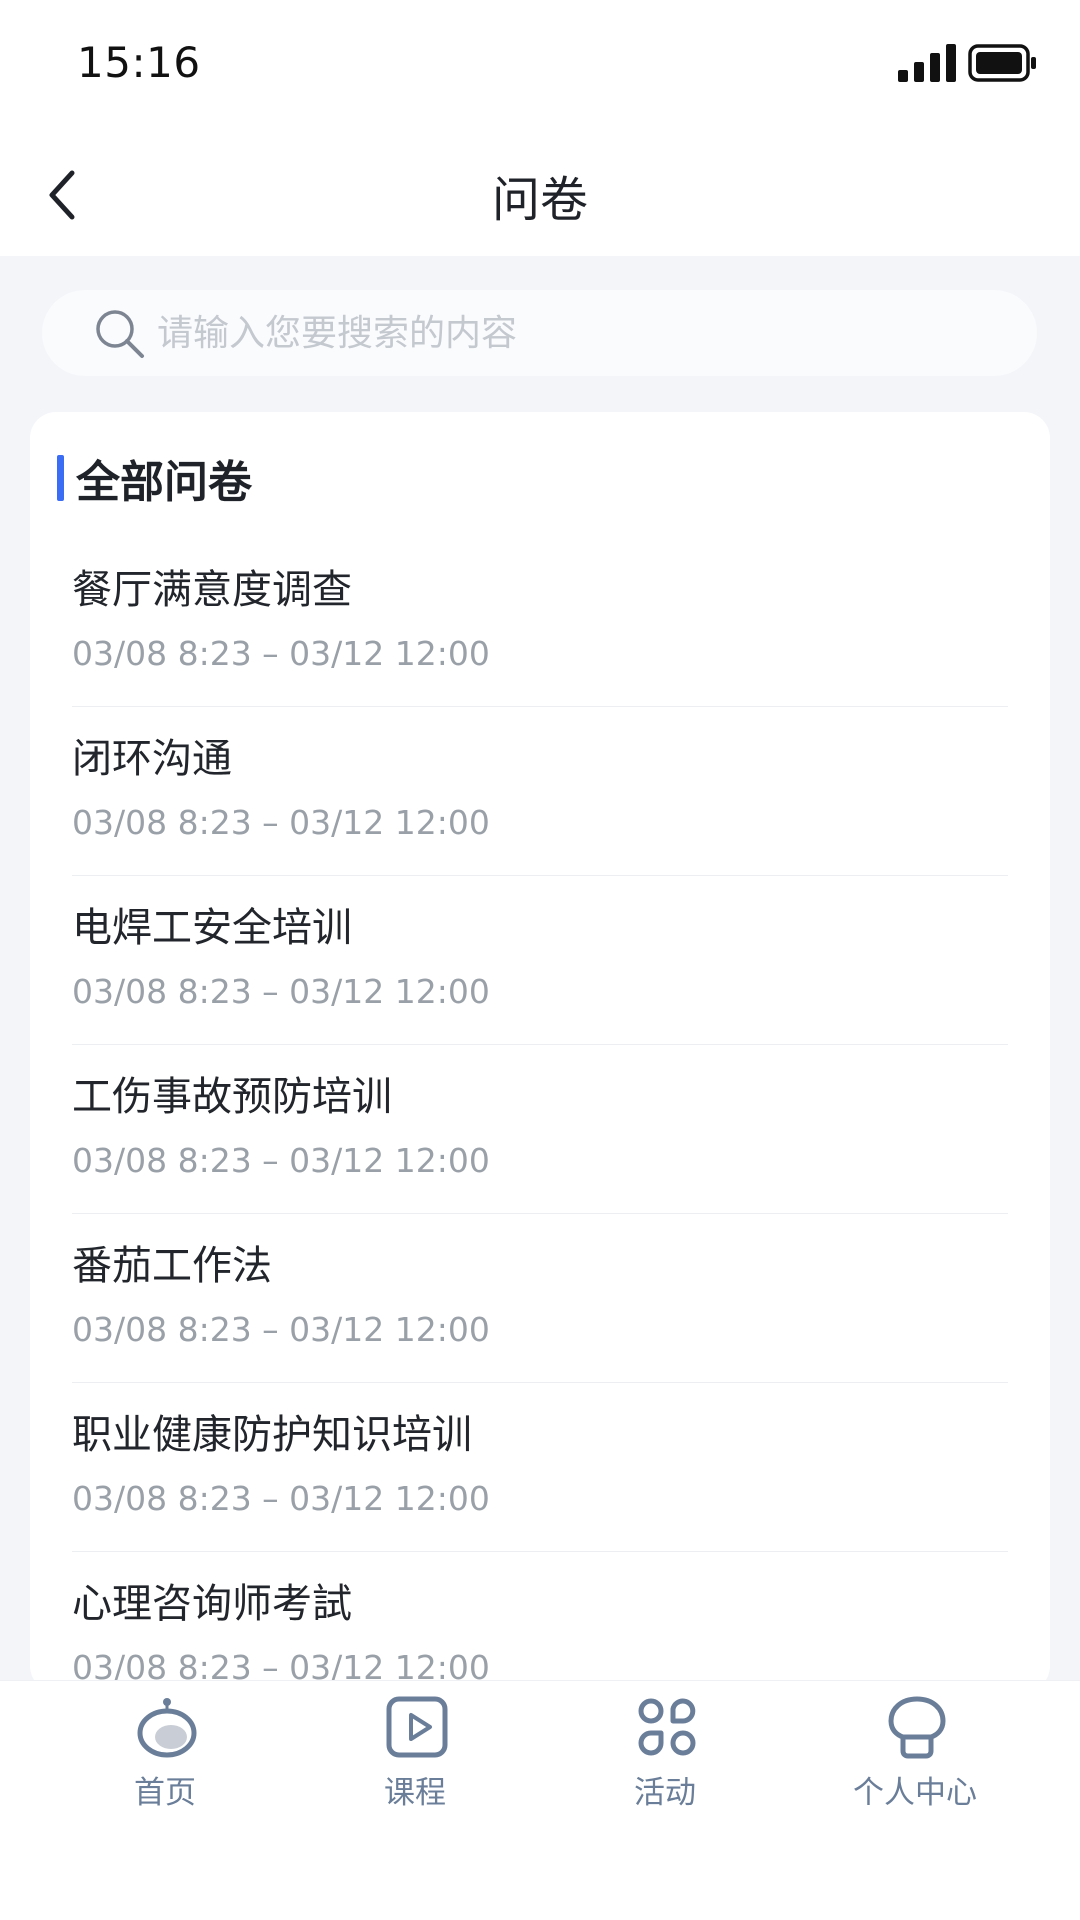  I want to click on section-title-text: 全部问卷, so click(164, 482).